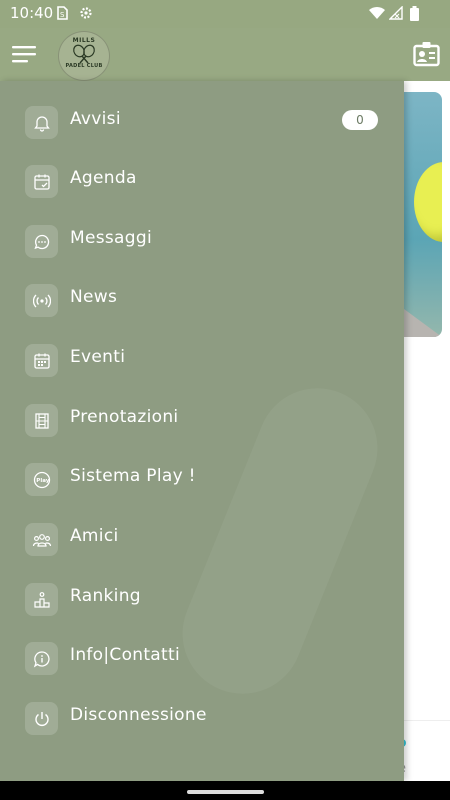 This screenshot has width=450, height=800. What do you see at coordinates (24, 54) in the screenshot?
I see `hamburger-menu-icon` at bounding box center [24, 54].